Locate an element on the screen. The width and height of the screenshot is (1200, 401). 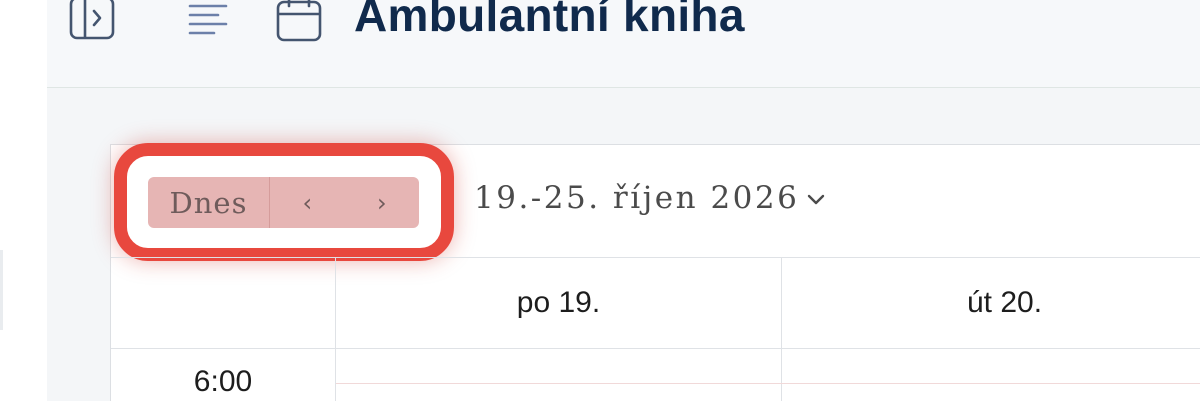
text-align-icon is located at coordinates (209, 20).